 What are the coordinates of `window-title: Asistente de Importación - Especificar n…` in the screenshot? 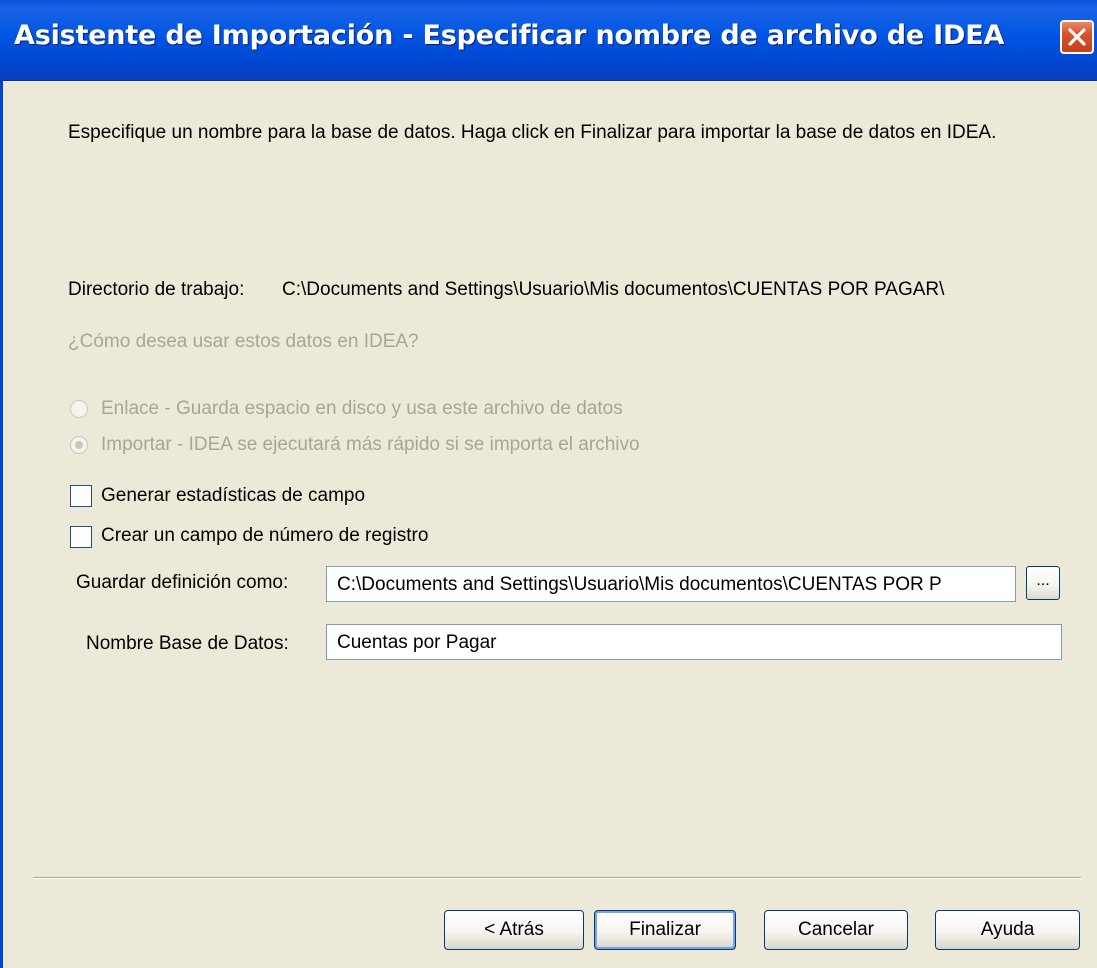 It's located at (509, 35).